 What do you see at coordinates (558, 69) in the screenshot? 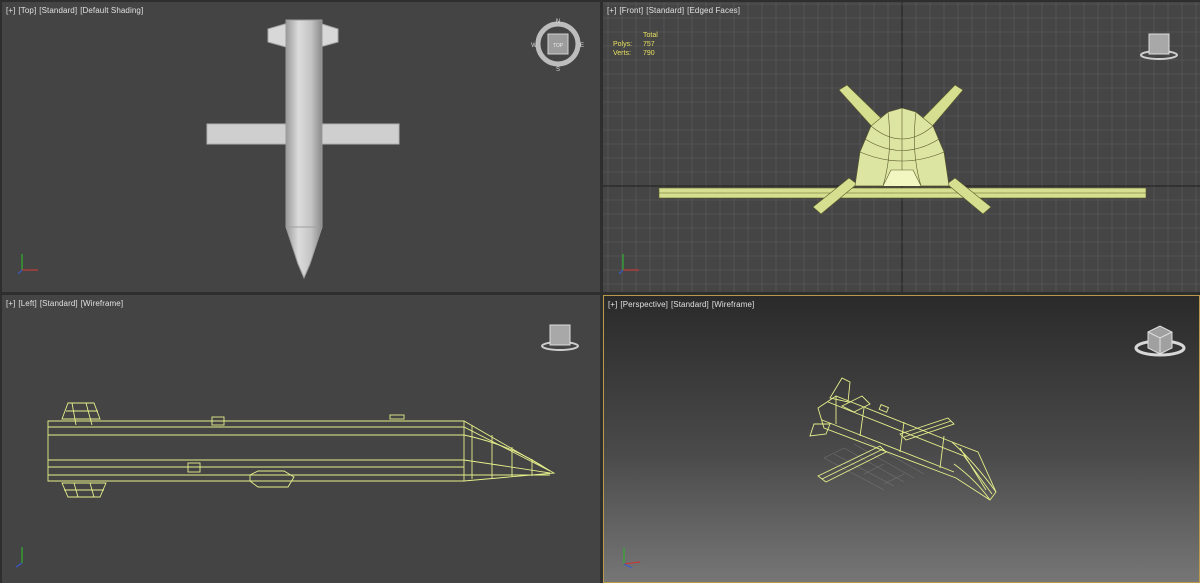
I see `compass-south: S` at bounding box center [558, 69].